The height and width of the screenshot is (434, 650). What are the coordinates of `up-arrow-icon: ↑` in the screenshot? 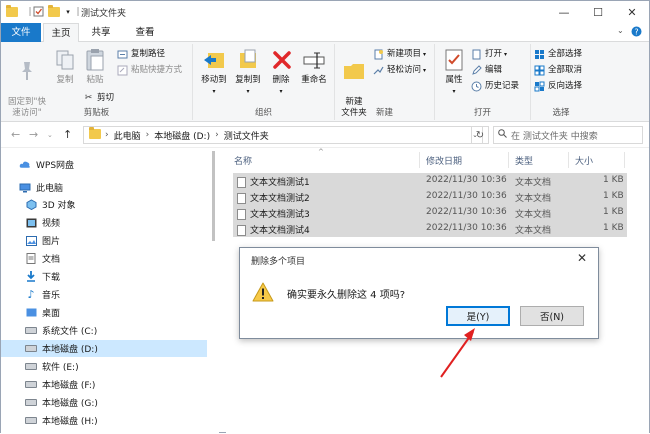 It's located at (67, 134).